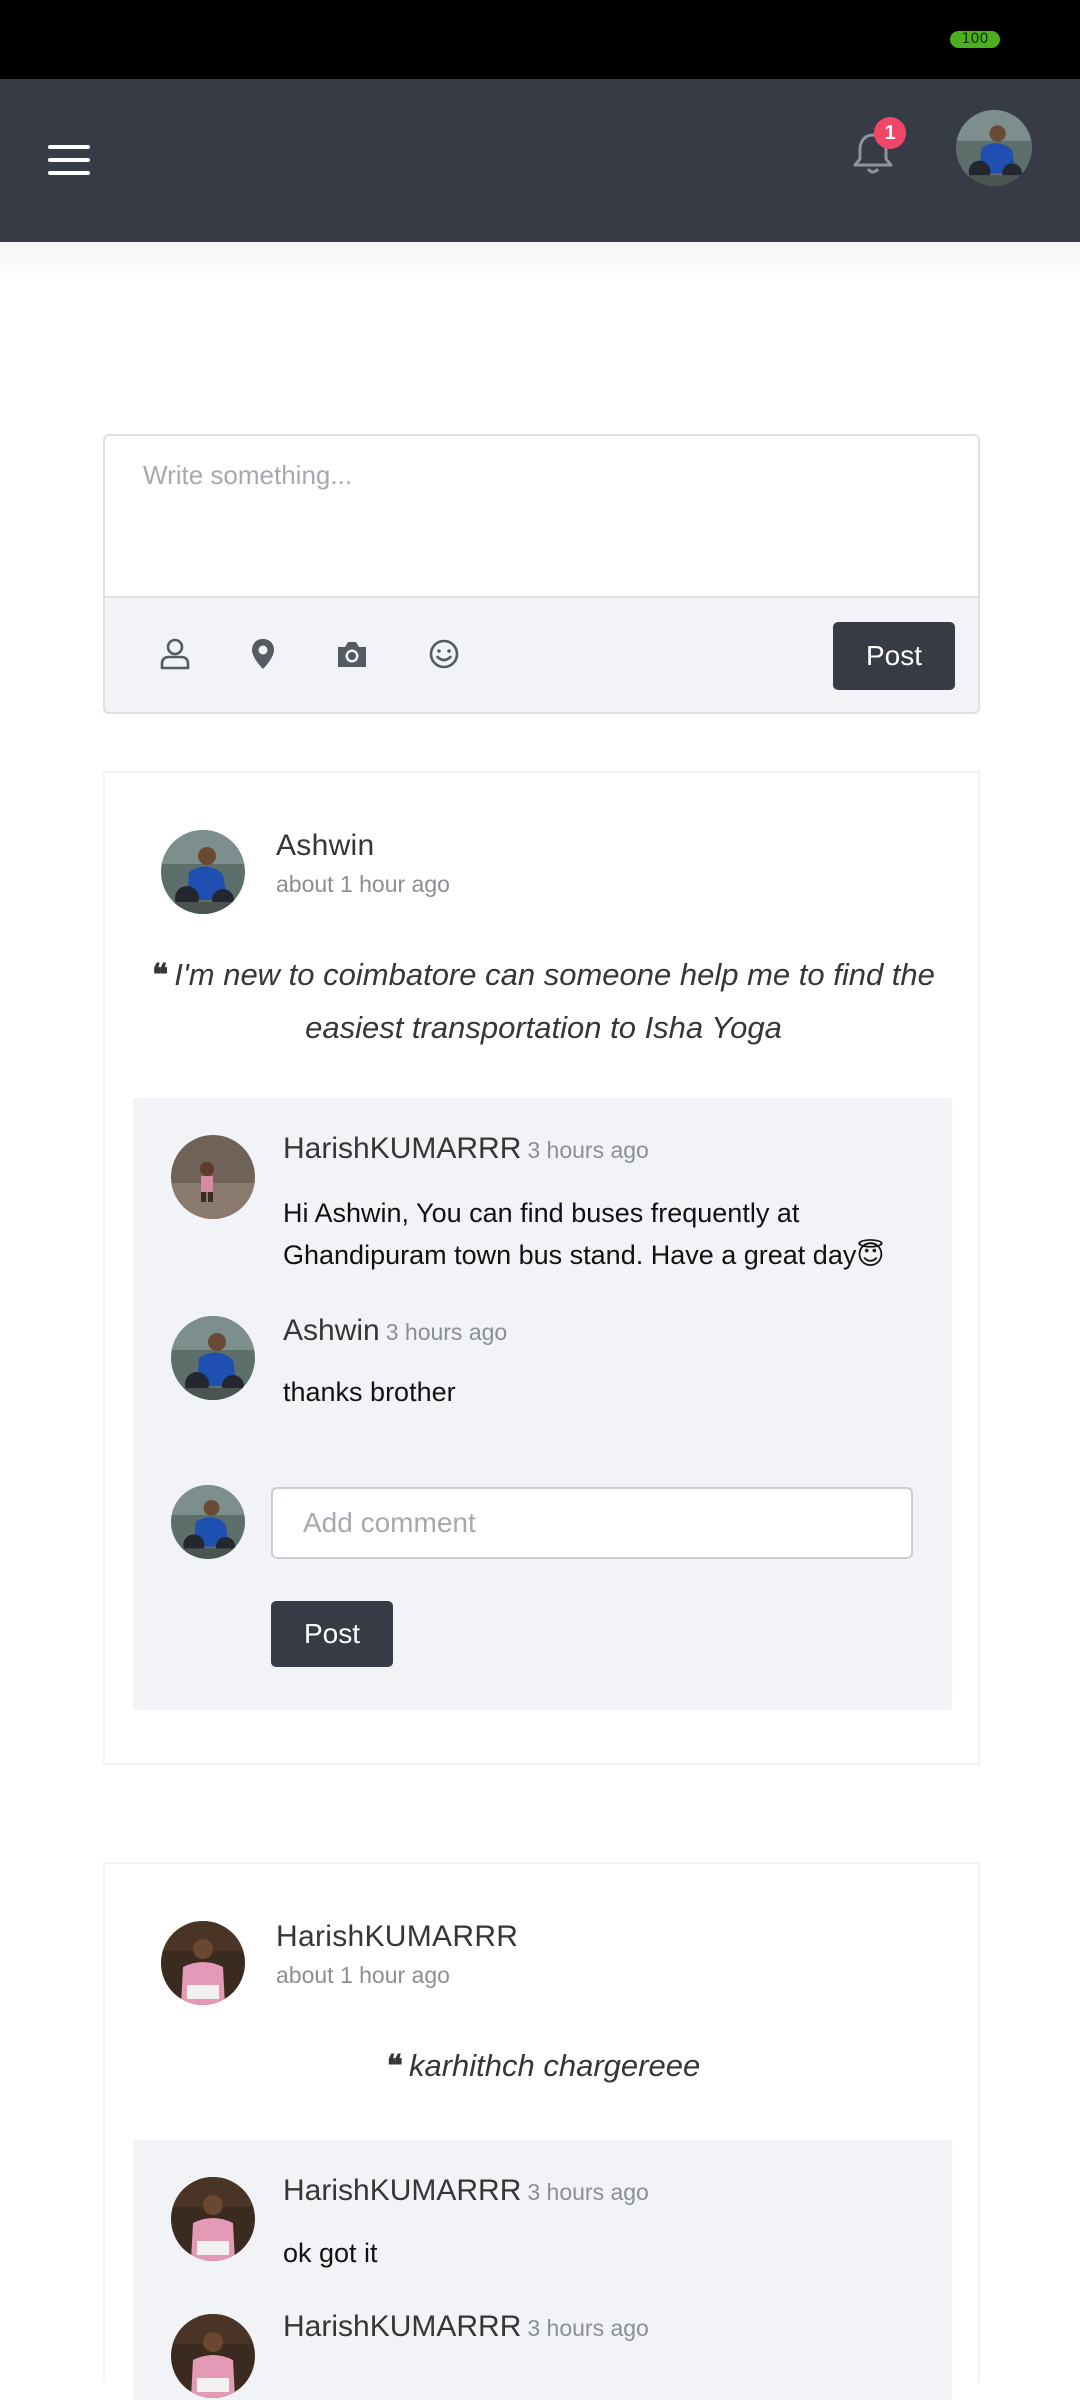 Image resolution: width=1080 pixels, height=2400 pixels. Describe the element at coordinates (540, 262) in the screenshot. I see `navbar-shadow` at that location.